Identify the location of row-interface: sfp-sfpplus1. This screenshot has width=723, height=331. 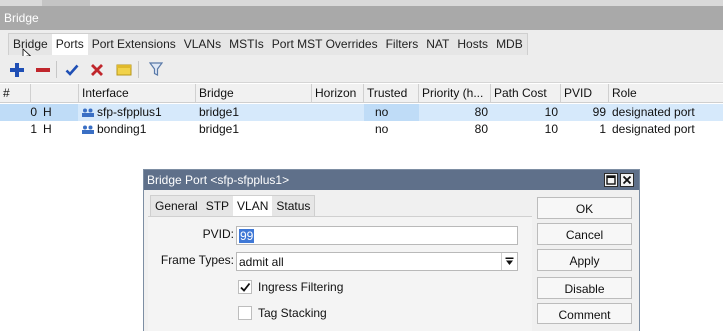
(137, 112).